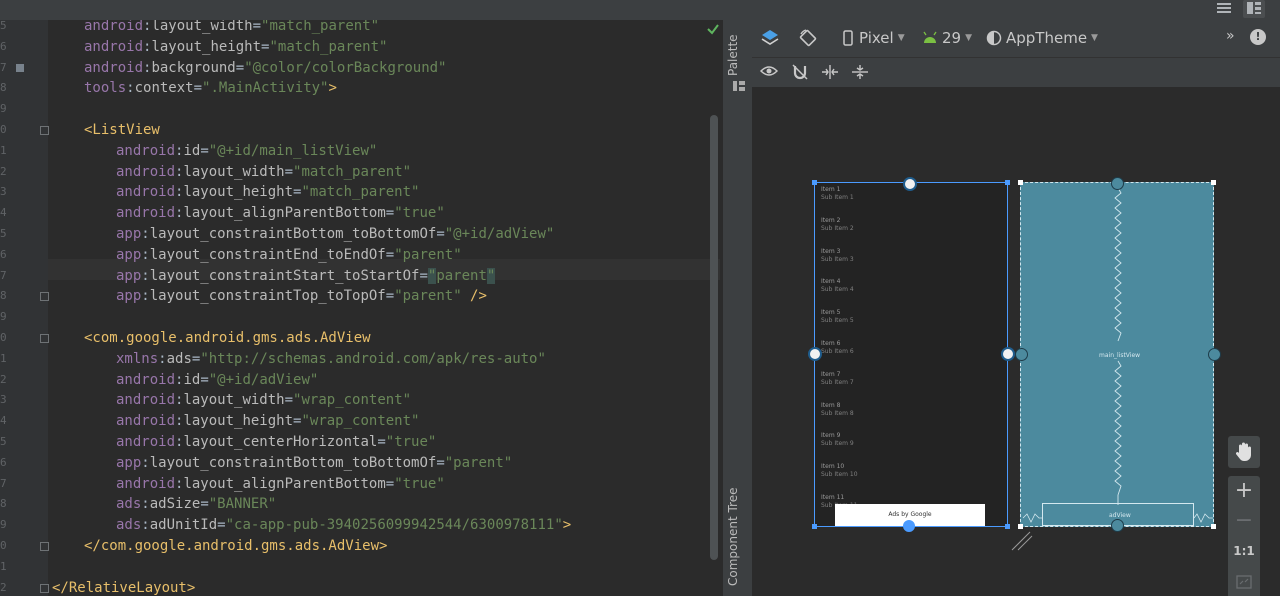 The image size is (1280, 596). I want to click on side-tool-strip: Palette Component Tree, so click(737, 308).